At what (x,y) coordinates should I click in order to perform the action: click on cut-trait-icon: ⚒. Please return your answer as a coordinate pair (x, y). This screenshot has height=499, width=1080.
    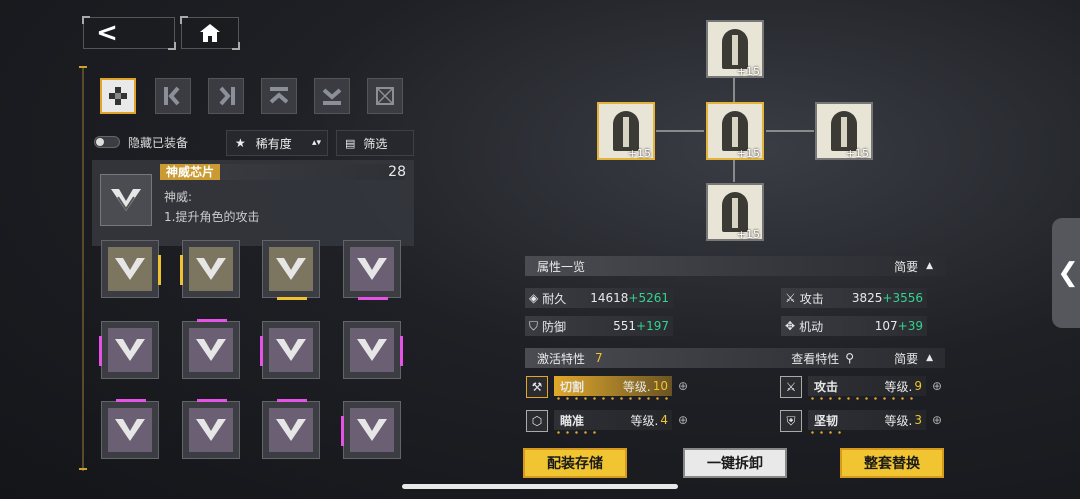
    Looking at the image, I should click on (537, 387).